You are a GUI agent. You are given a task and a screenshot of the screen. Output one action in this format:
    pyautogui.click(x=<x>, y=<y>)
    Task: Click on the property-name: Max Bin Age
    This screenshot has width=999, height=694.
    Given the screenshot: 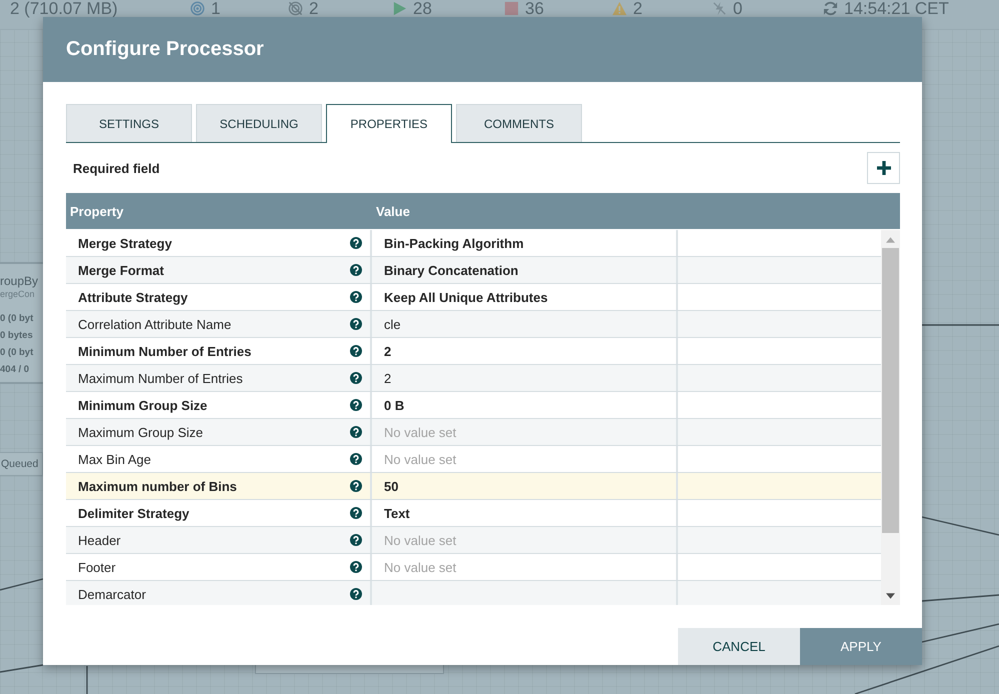 What is the action you would take?
    pyautogui.click(x=114, y=459)
    